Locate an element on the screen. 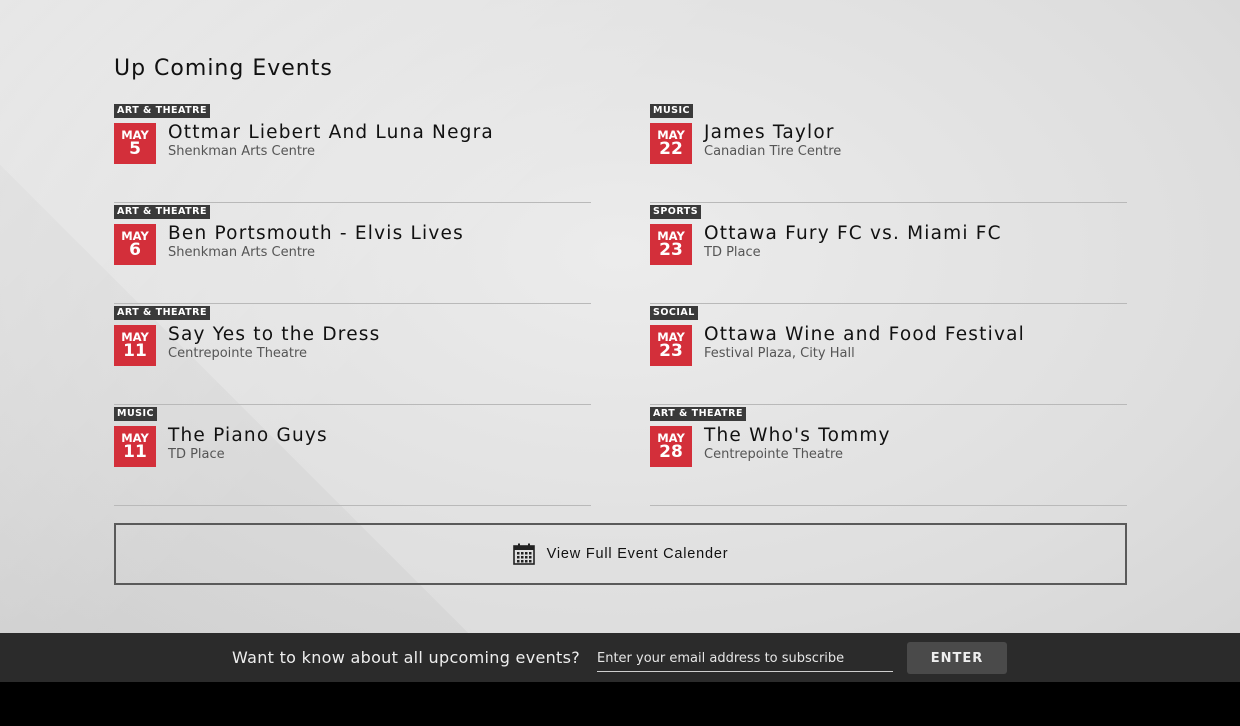 This screenshot has width=1240, height=726. date-badge: MAY 28 is located at coordinates (671, 446).